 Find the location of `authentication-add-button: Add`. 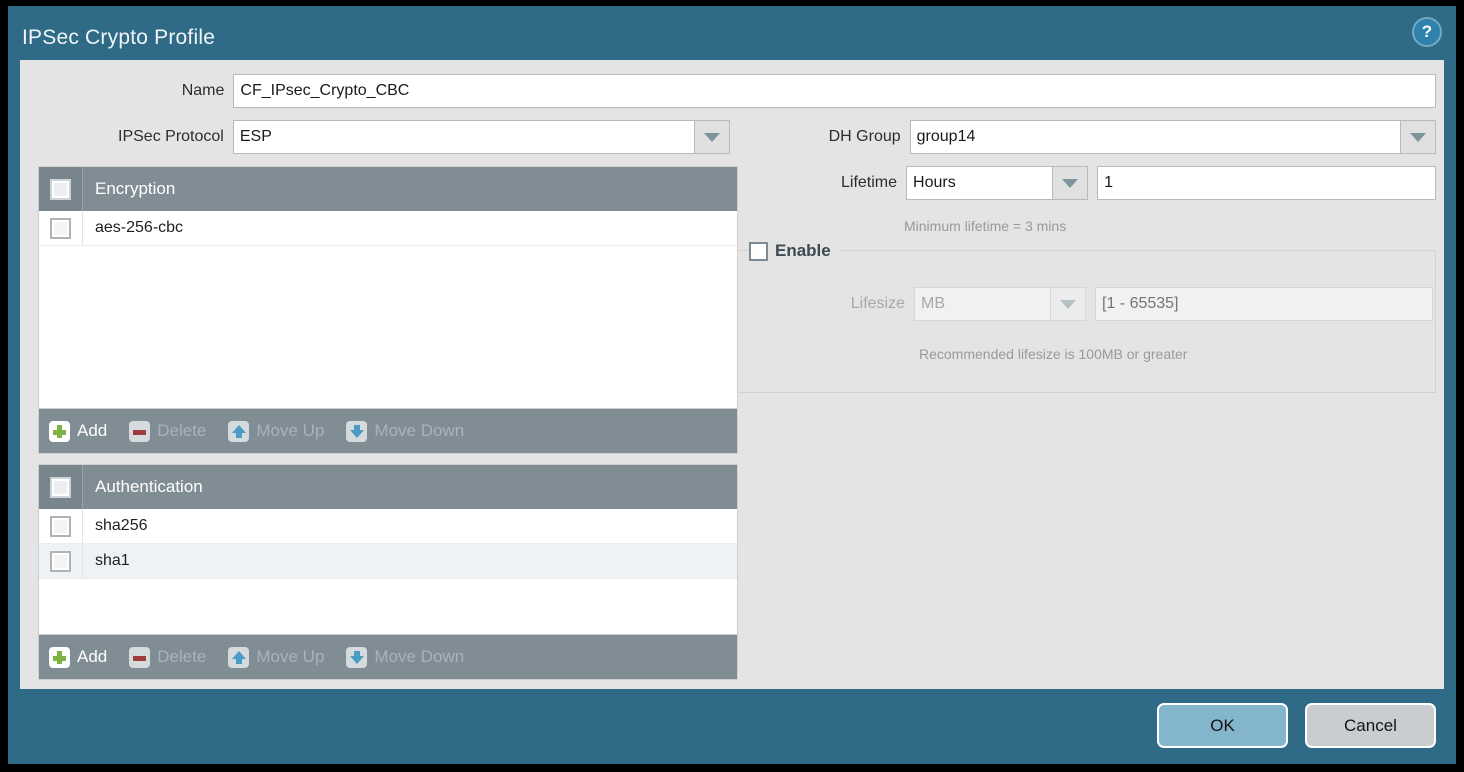

authentication-add-button: Add is located at coordinates (78, 657).